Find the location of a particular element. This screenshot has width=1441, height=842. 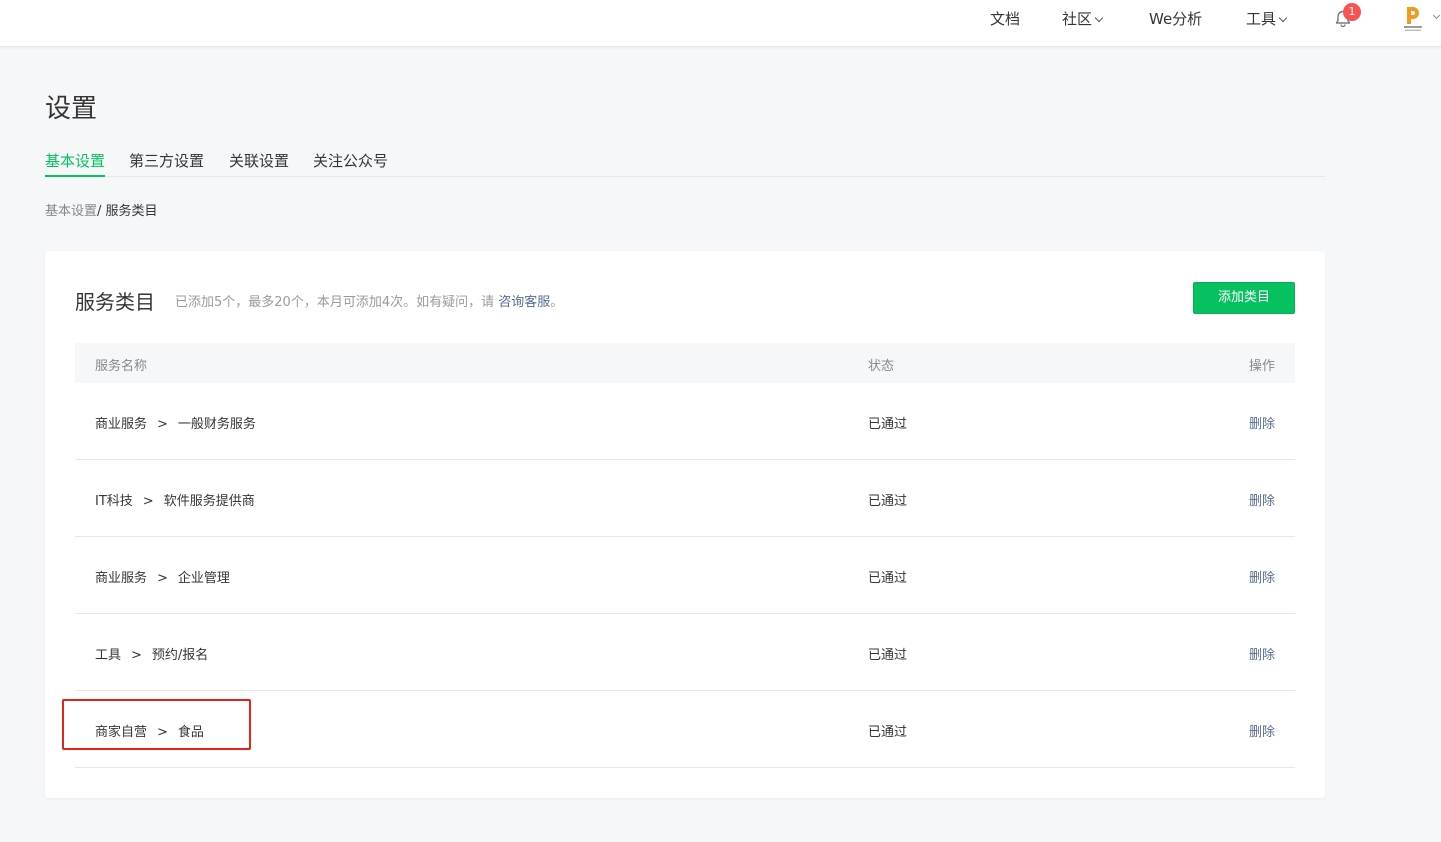

table-header: 服务名称 状态 操作 is located at coordinates (685, 363).